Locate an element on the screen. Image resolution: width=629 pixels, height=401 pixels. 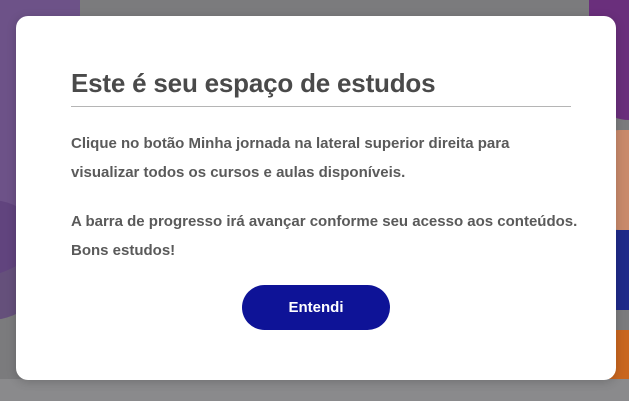
modal-title: Este é seu espaço de estudos is located at coordinates (253, 83).